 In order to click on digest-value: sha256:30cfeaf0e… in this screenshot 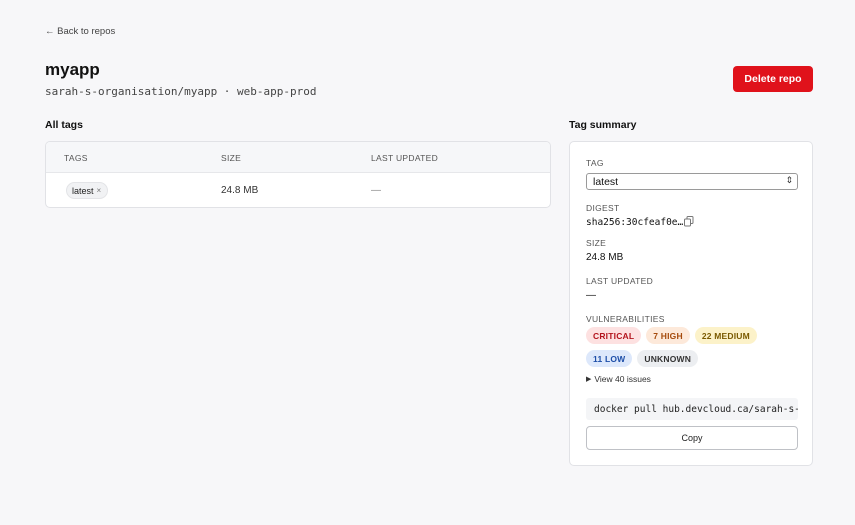, I will do `click(635, 222)`.